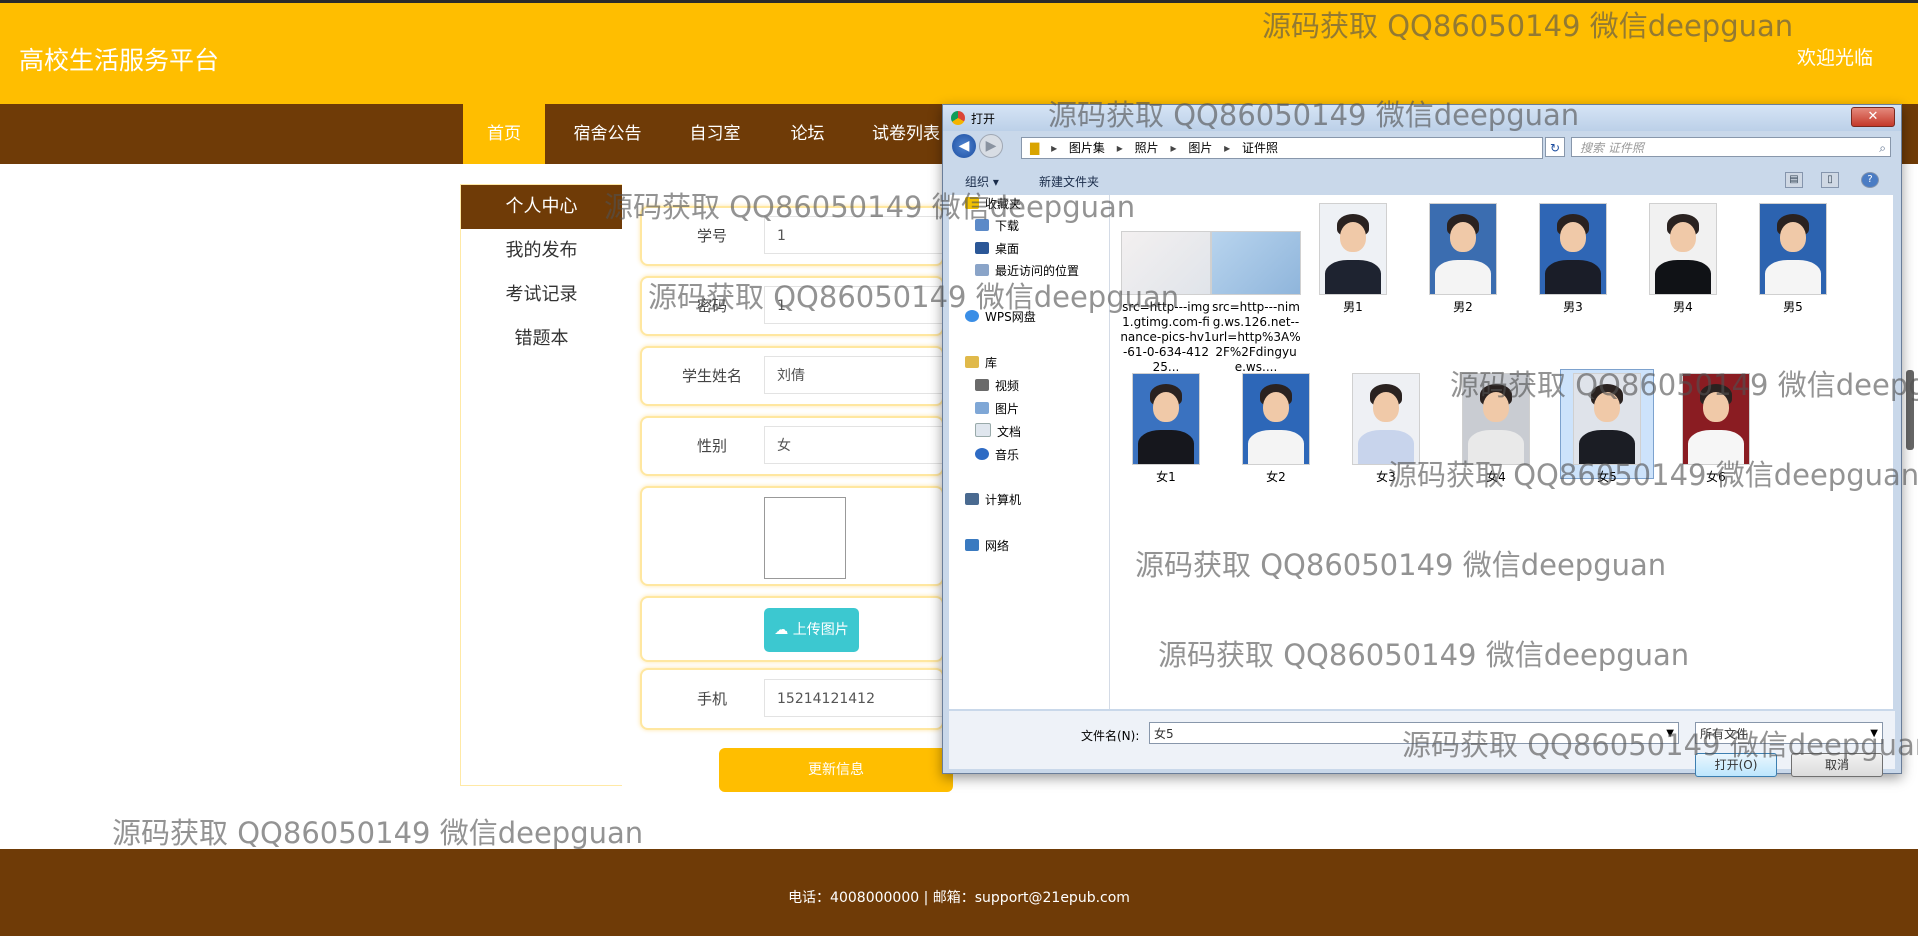 This screenshot has width=1918, height=936. Describe the element at coordinates (982, 248) in the screenshot. I see `desktop-icon` at that location.